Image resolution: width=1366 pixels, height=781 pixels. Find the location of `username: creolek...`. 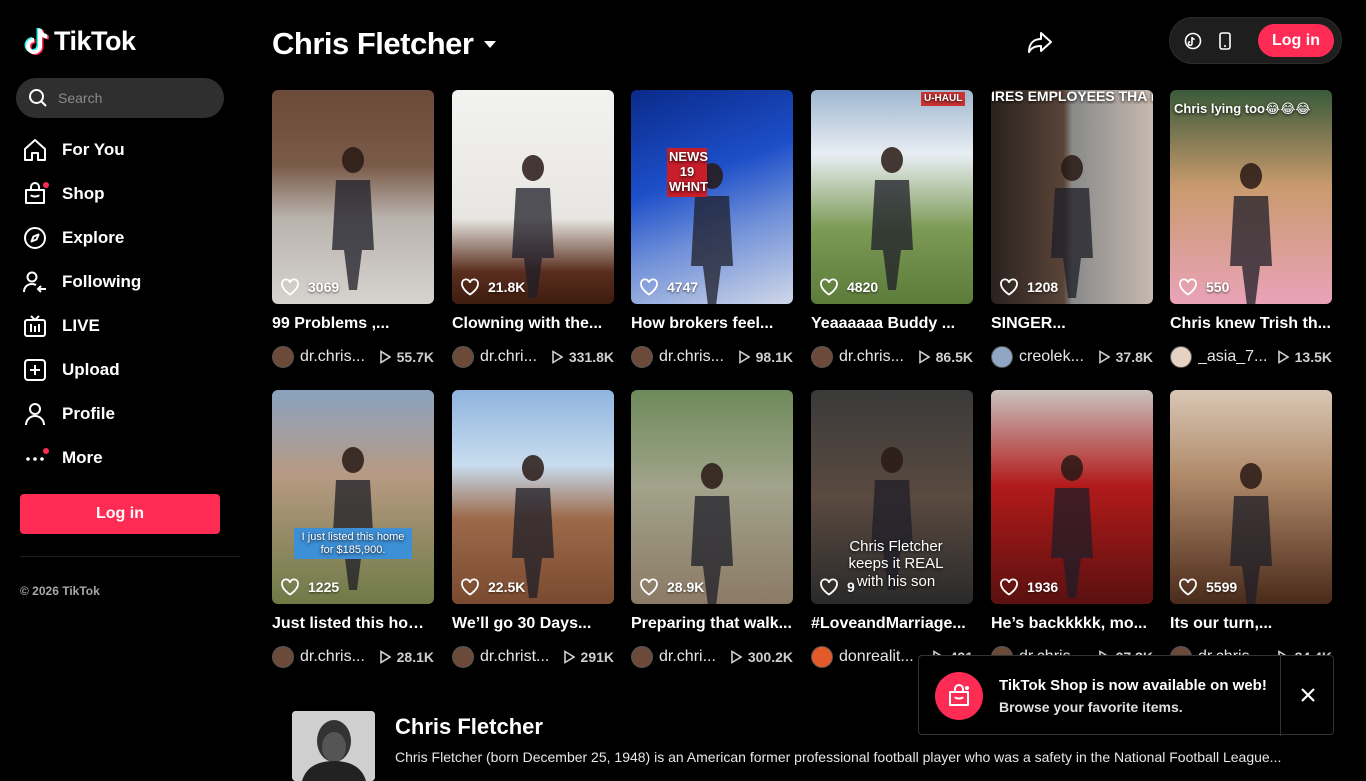

username: creolek... is located at coordinates (1057, 357).